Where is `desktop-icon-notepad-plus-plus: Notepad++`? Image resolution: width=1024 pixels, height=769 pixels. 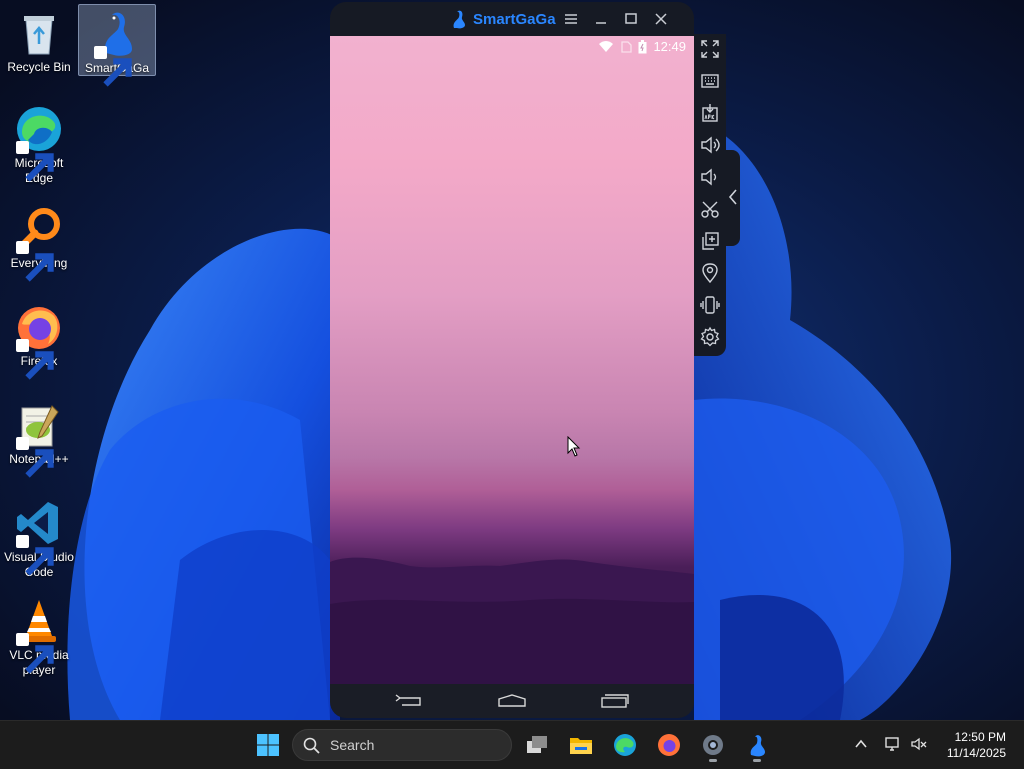
desktop-icon-notepad-plus-plus: Notepad++ is located at coordinates (39, 437).